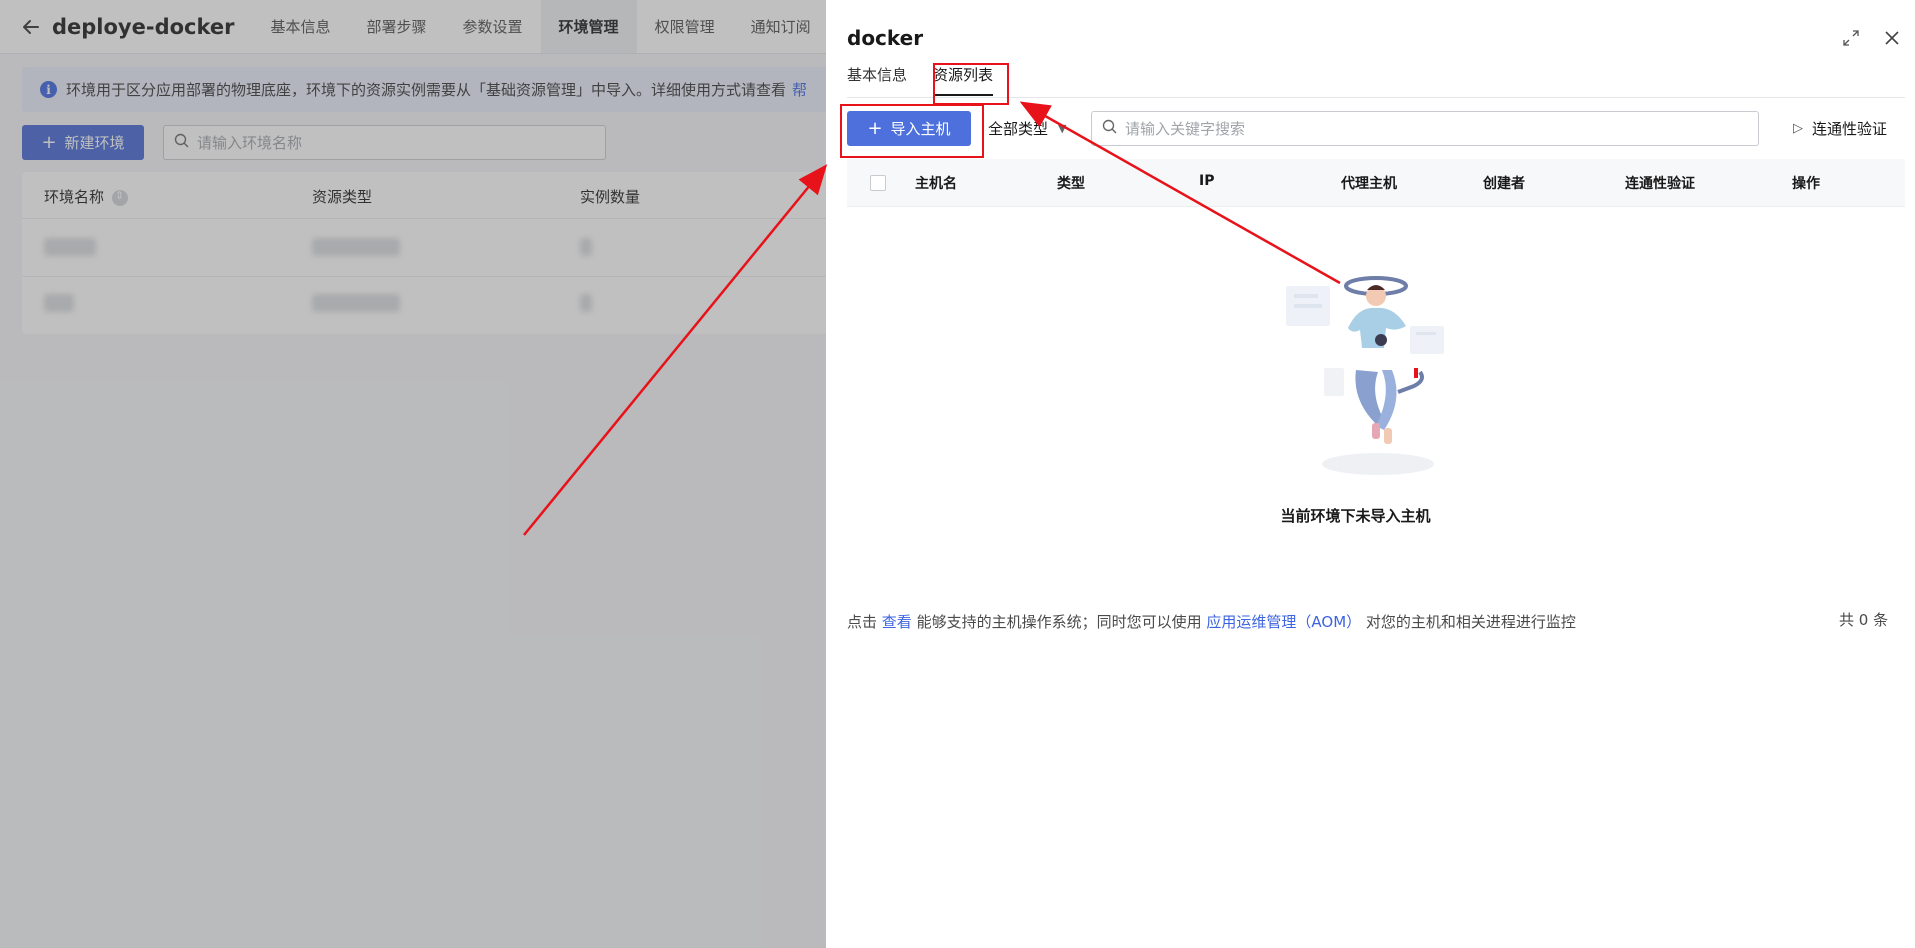 The width and height of the screenshot is (1915, 948). Describe the element at coordinates (885, 38) in the screenshot. I see `drawer-title: docker` at that location.